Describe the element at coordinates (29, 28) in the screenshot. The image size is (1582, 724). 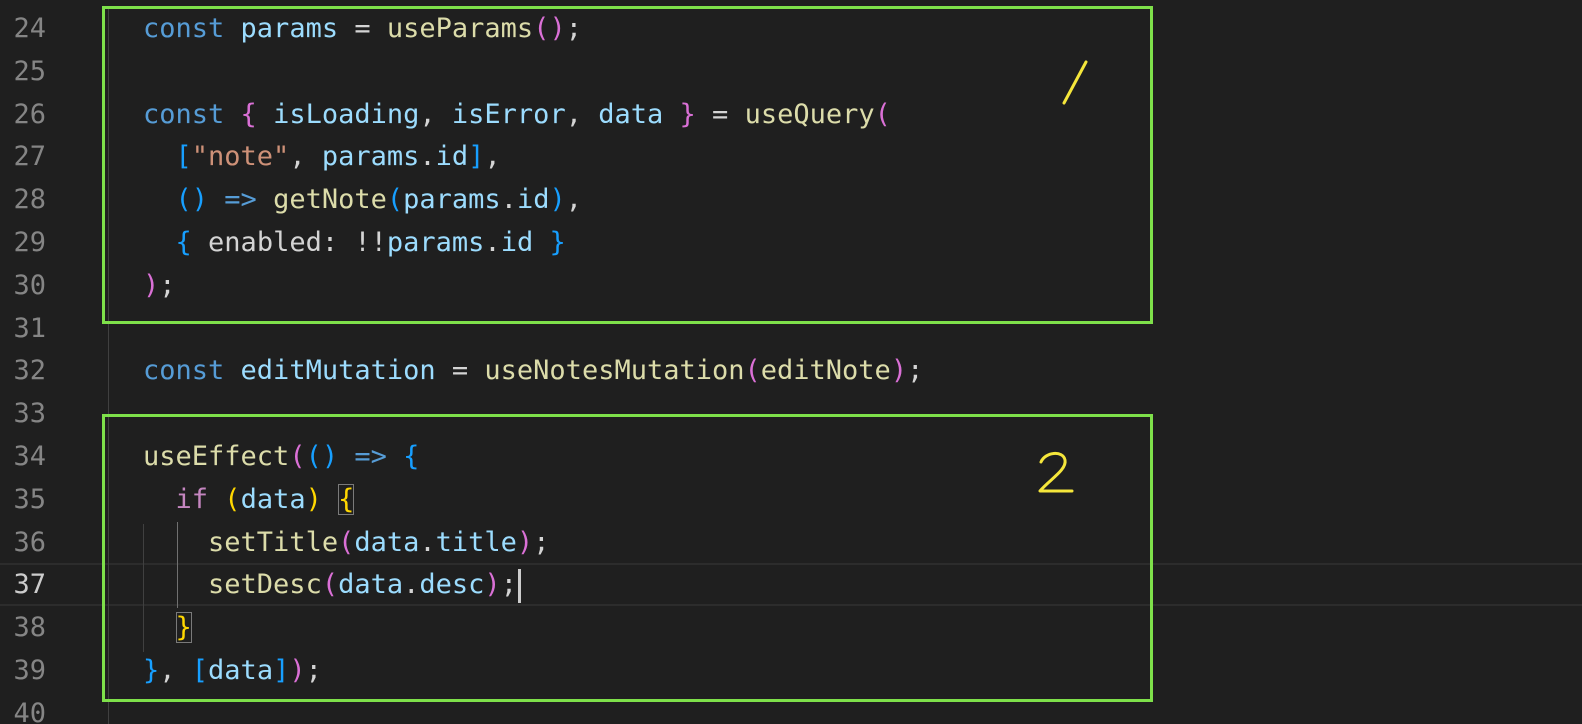
I see `line-number: 24` at that location.